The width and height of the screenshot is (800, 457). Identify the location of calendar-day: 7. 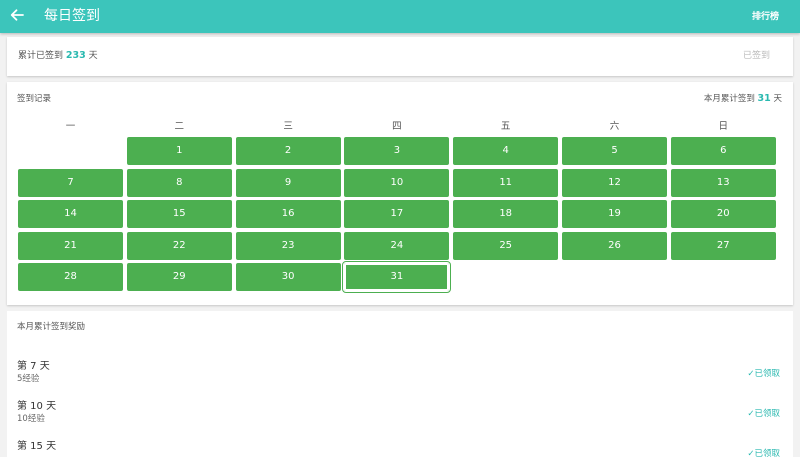
(70, 182).